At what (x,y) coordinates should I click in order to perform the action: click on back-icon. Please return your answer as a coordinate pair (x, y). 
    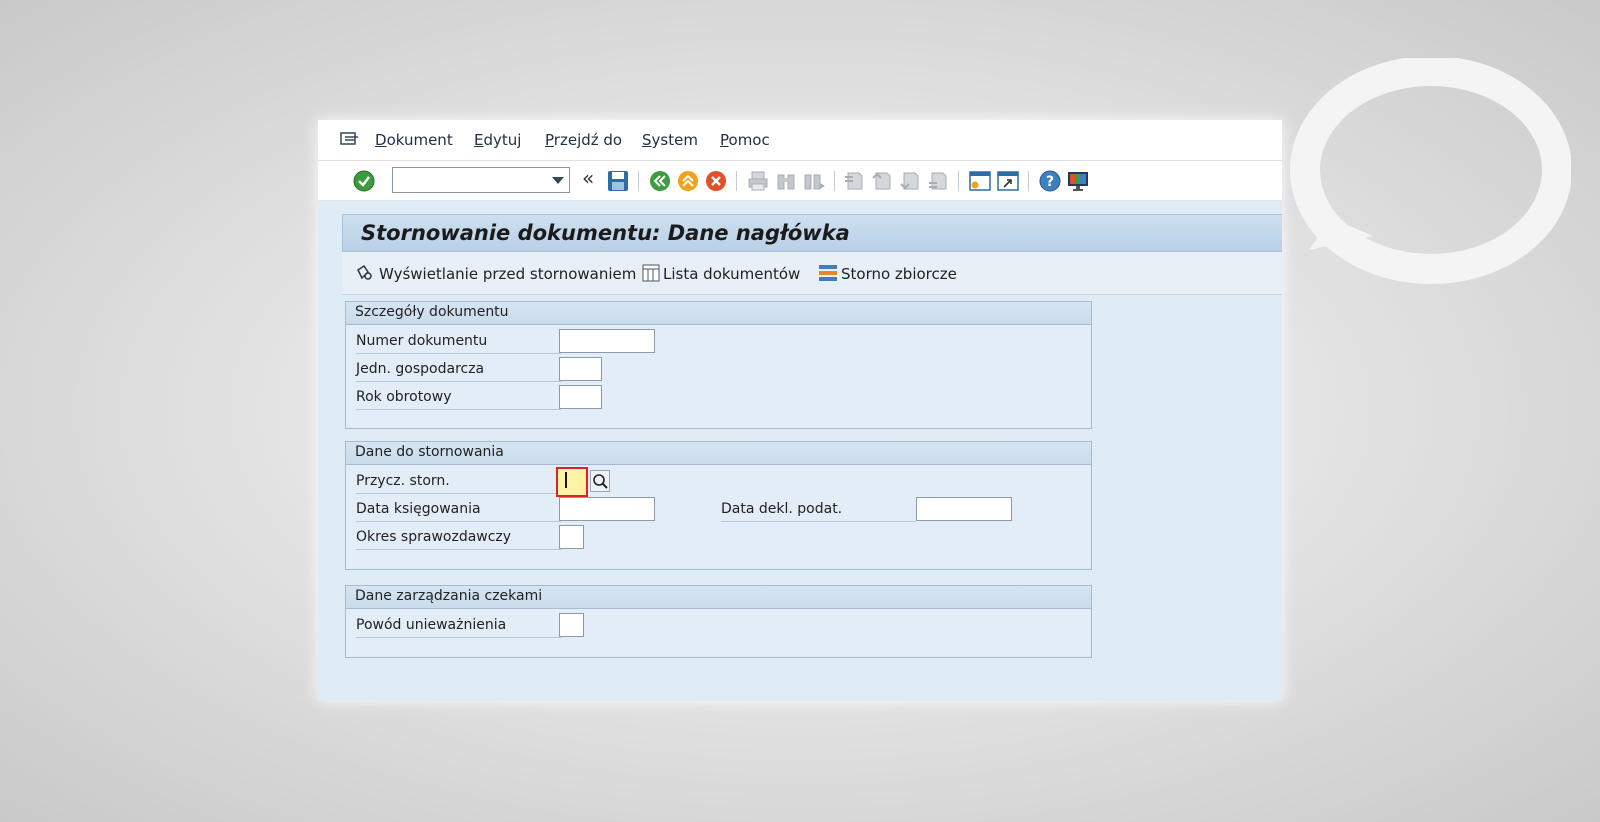
    Looking at the image, I should click on (660, 181).